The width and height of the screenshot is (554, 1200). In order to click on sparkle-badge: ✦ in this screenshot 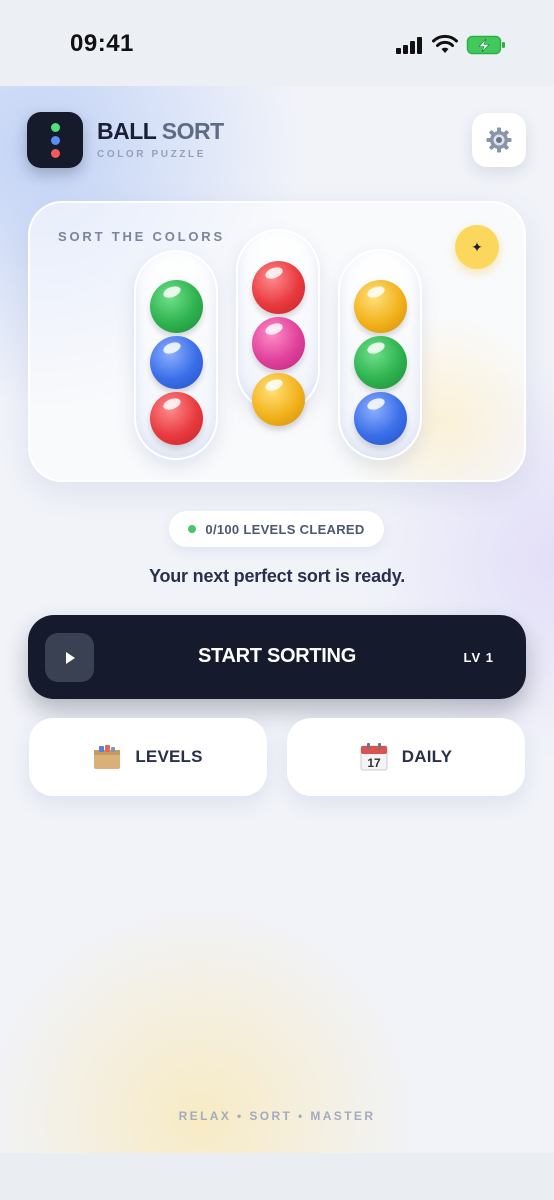, I will do `click(477, 247)`.